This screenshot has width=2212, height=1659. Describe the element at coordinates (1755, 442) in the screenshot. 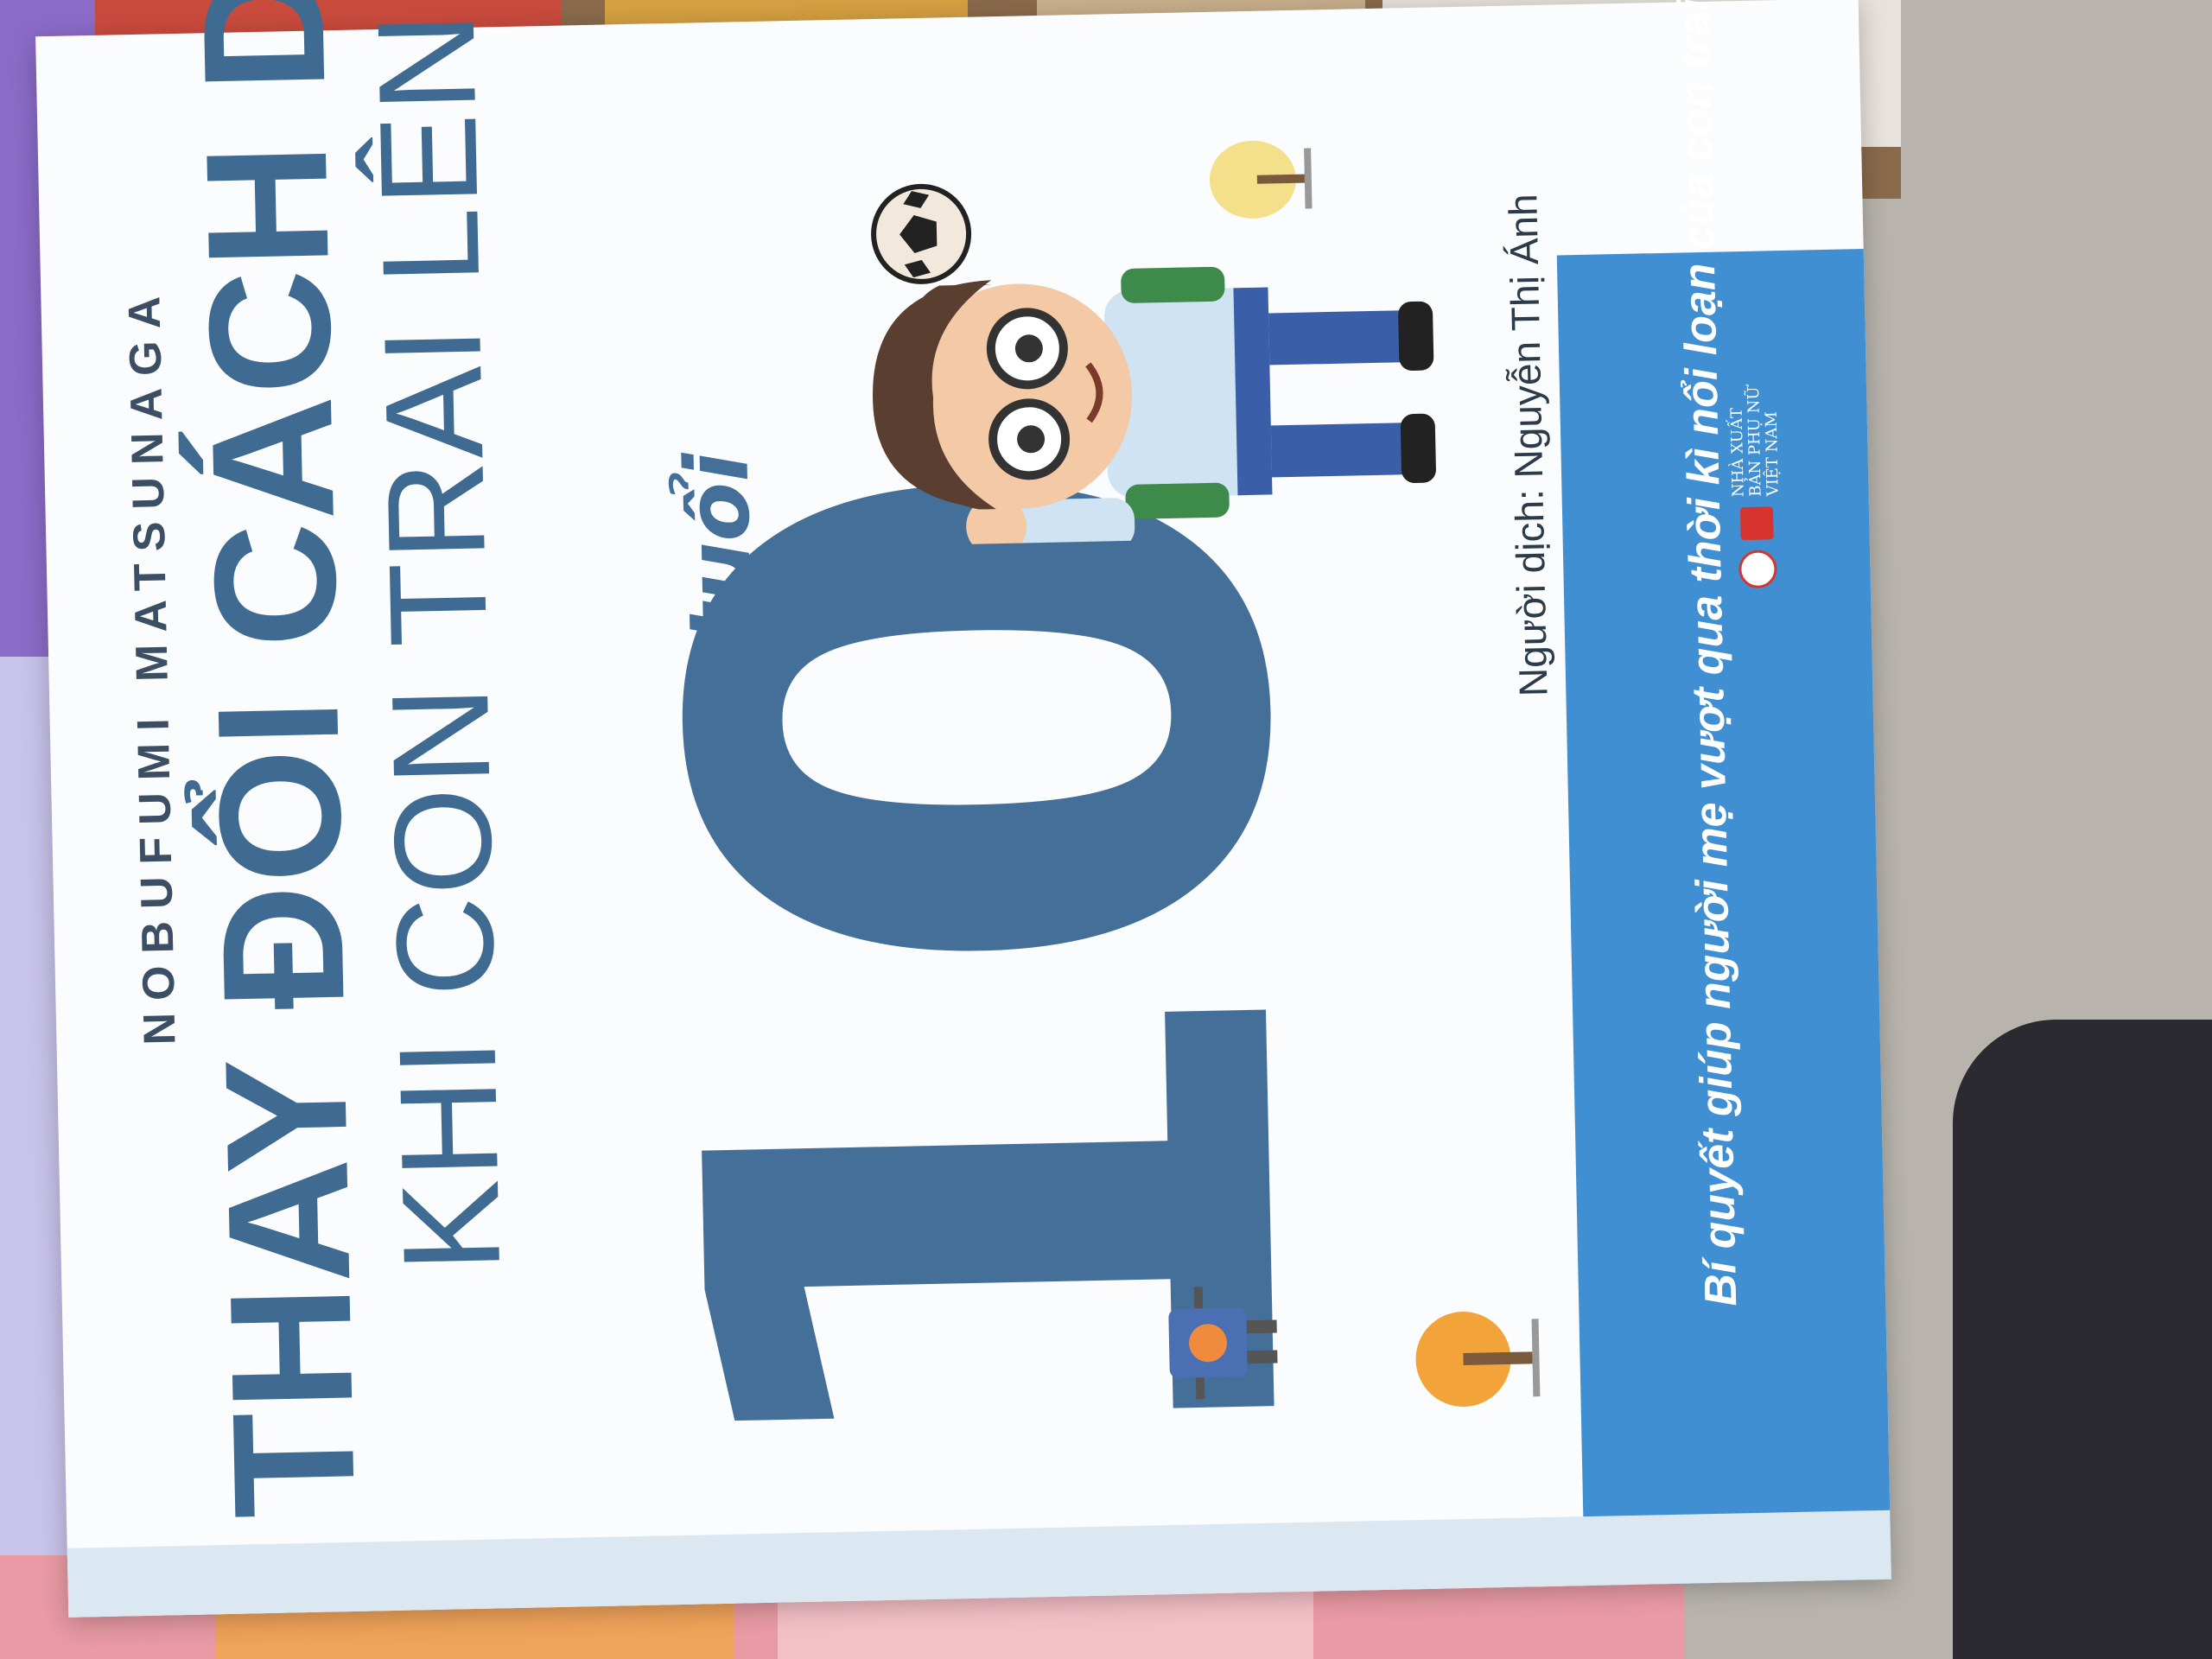

I see `publisher-name: NHÀ XUẤT BẢN PHỤ NỮ VIỆT NAM` at that location.